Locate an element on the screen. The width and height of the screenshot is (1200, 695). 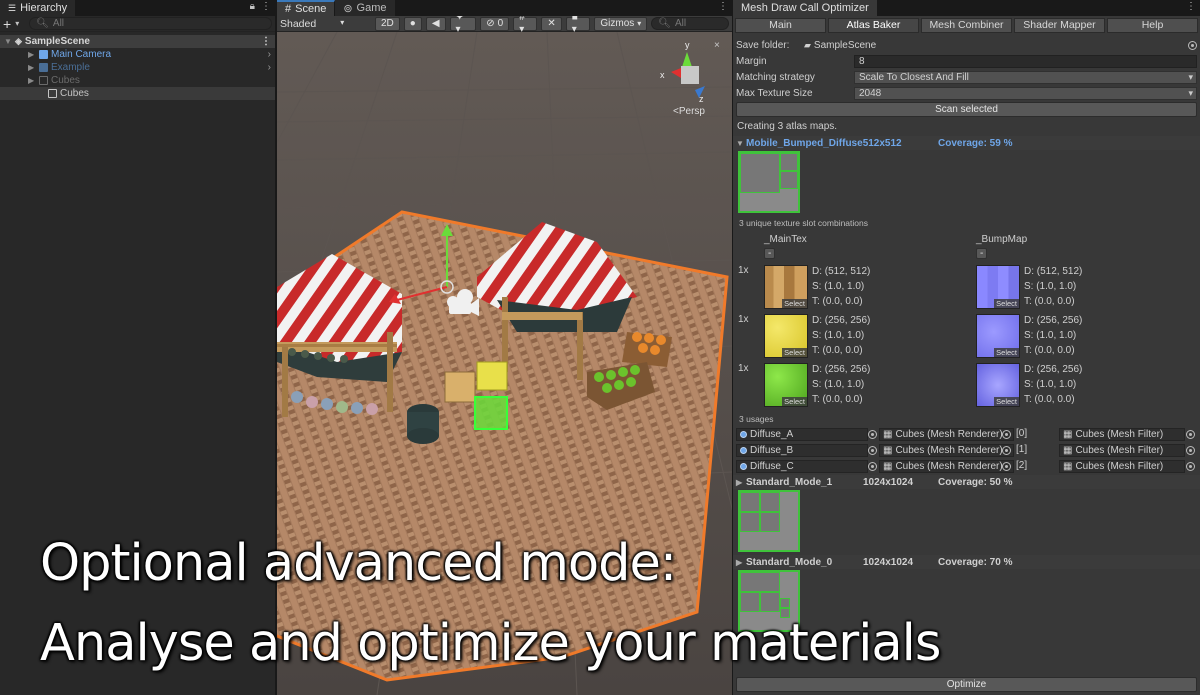
material-field: Diffuse_A is located at coordinates (802, 434).